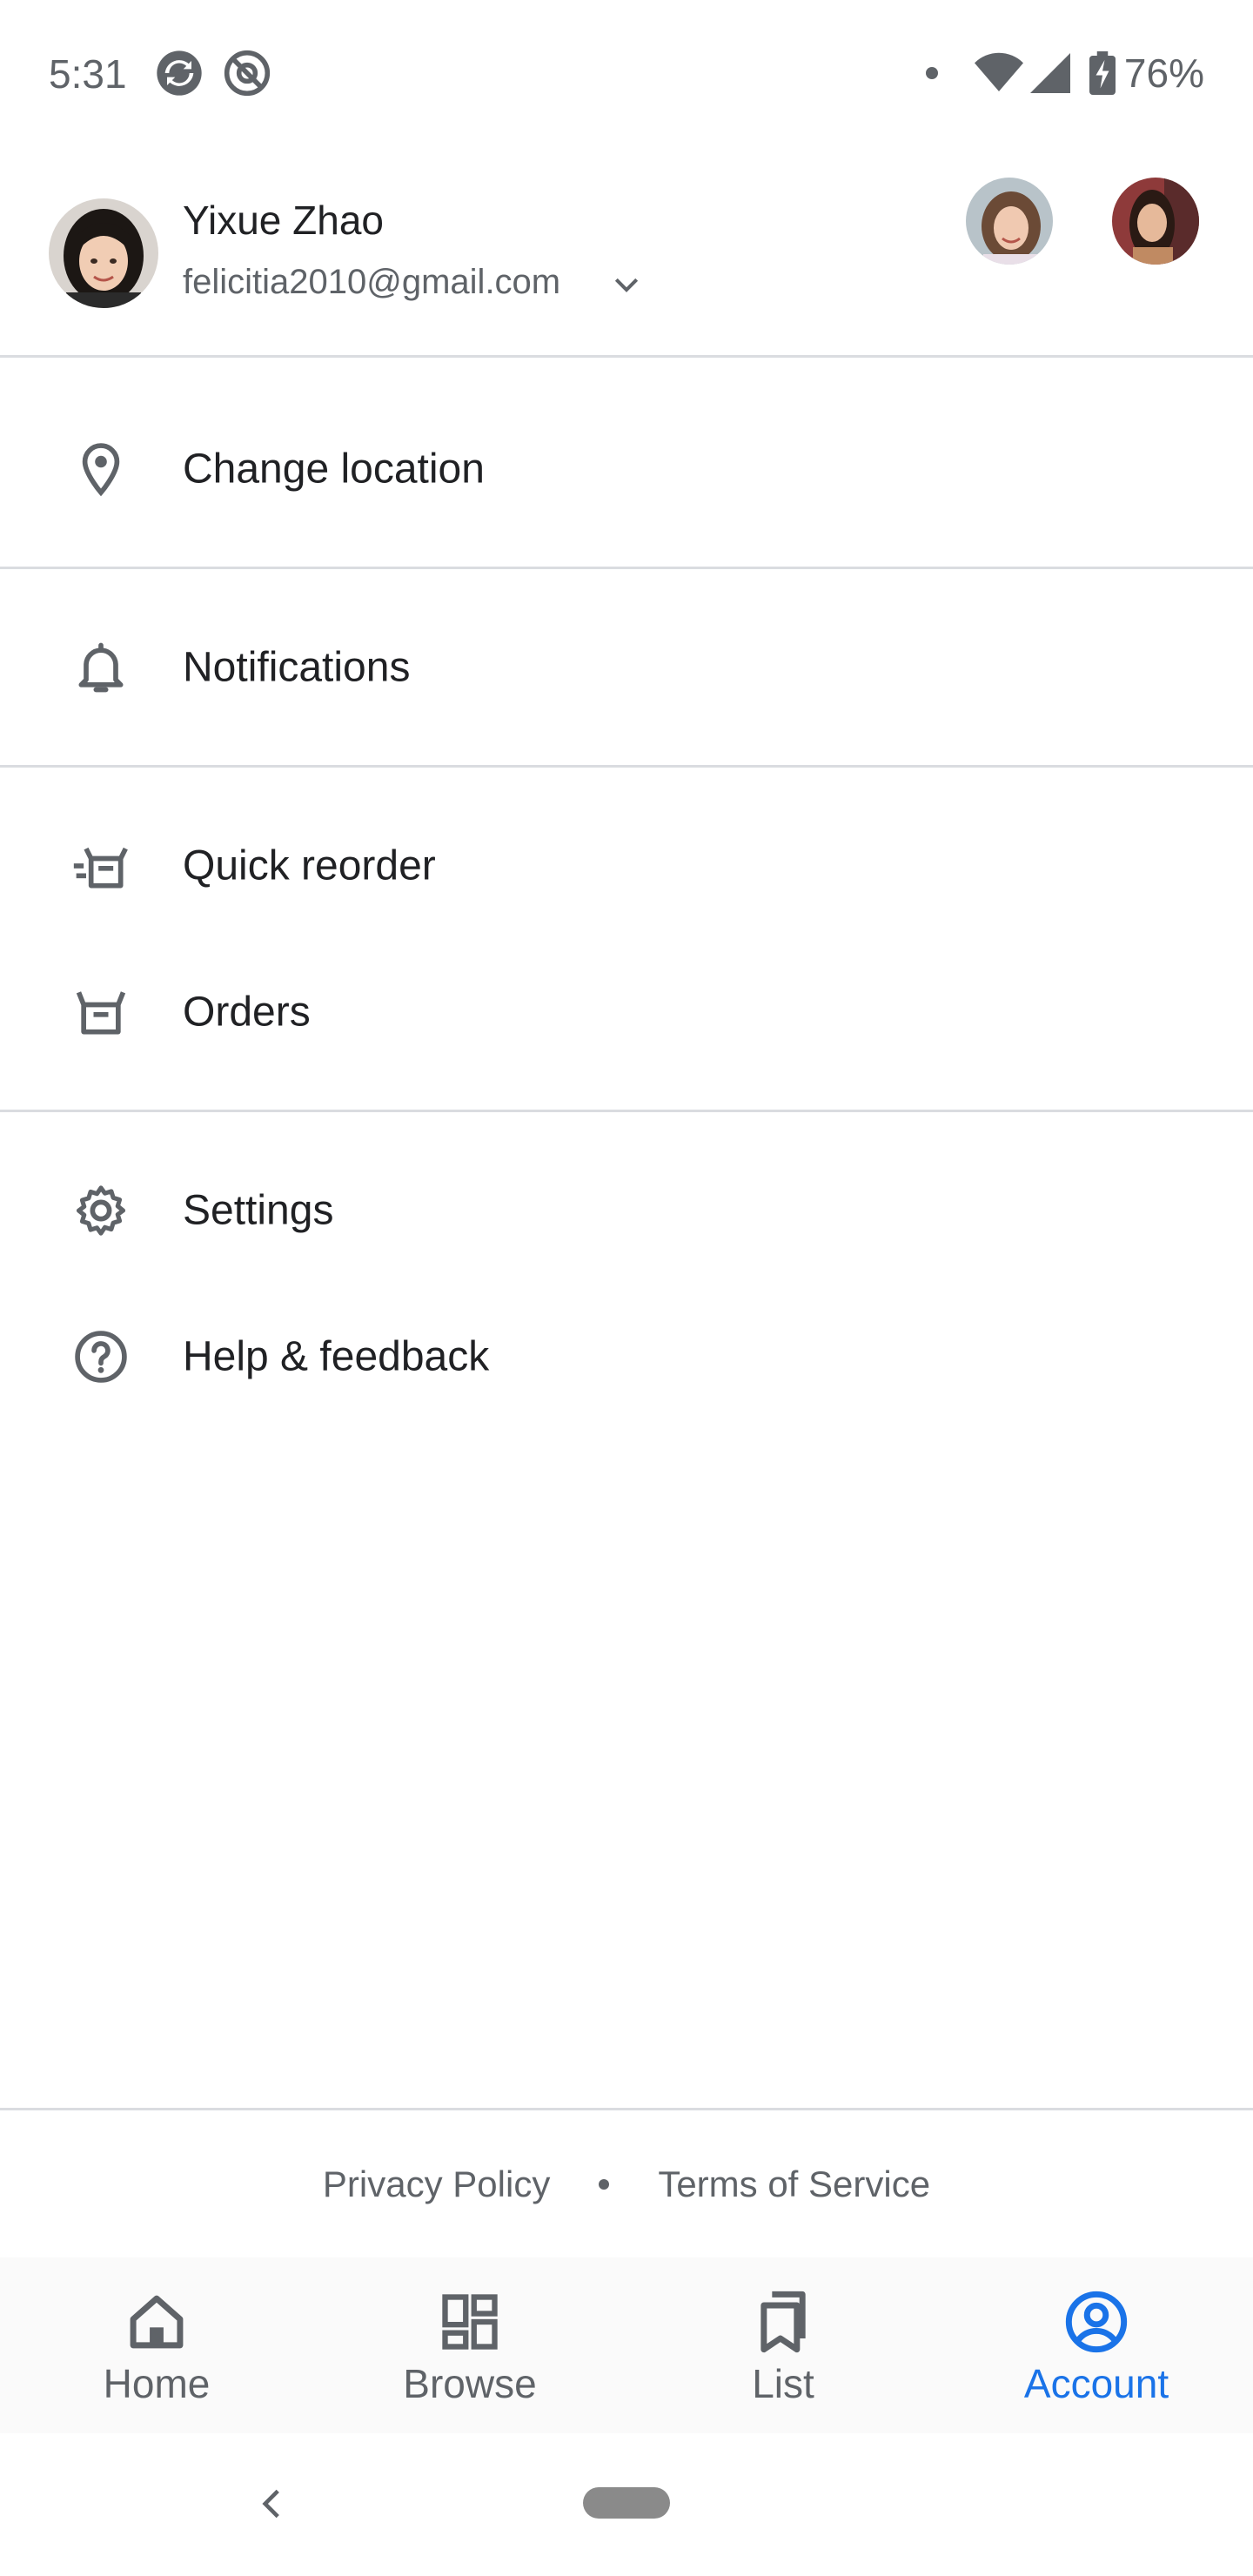  What do you see at coordinates (334, 470) in the screenshot?
I see `menu-label: Change location` at bounding box center [334, 470].